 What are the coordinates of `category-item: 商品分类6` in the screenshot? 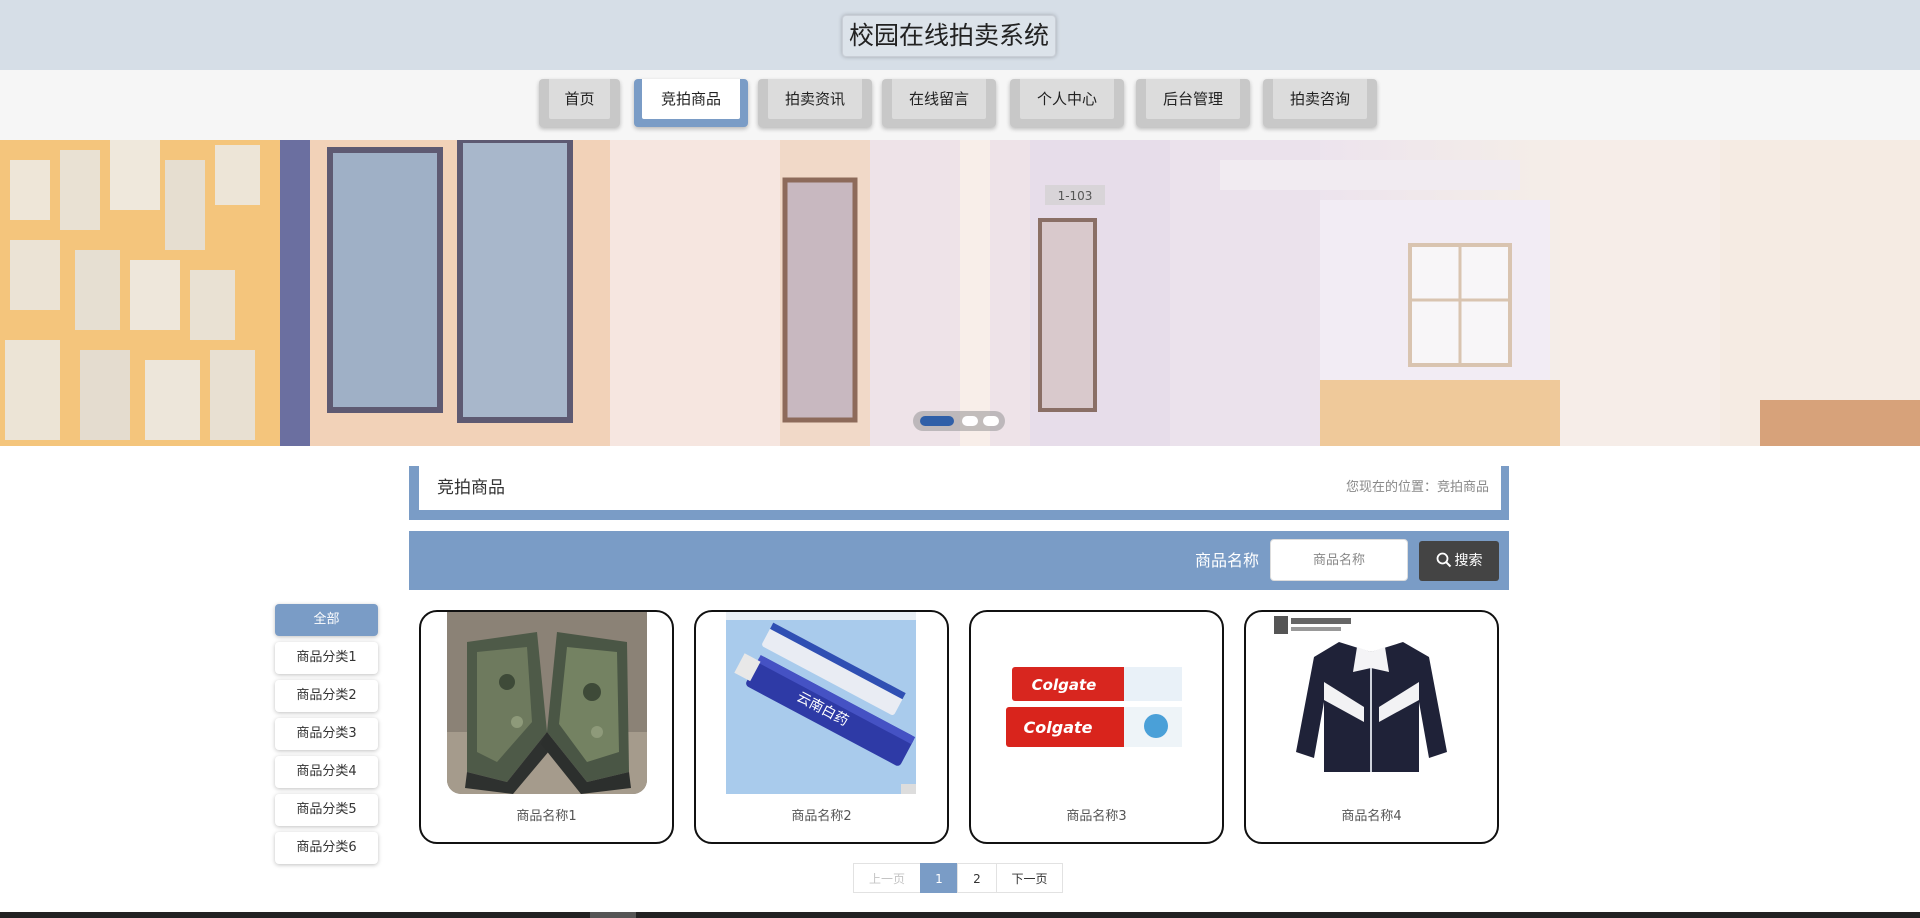 It's located at (326, 848).